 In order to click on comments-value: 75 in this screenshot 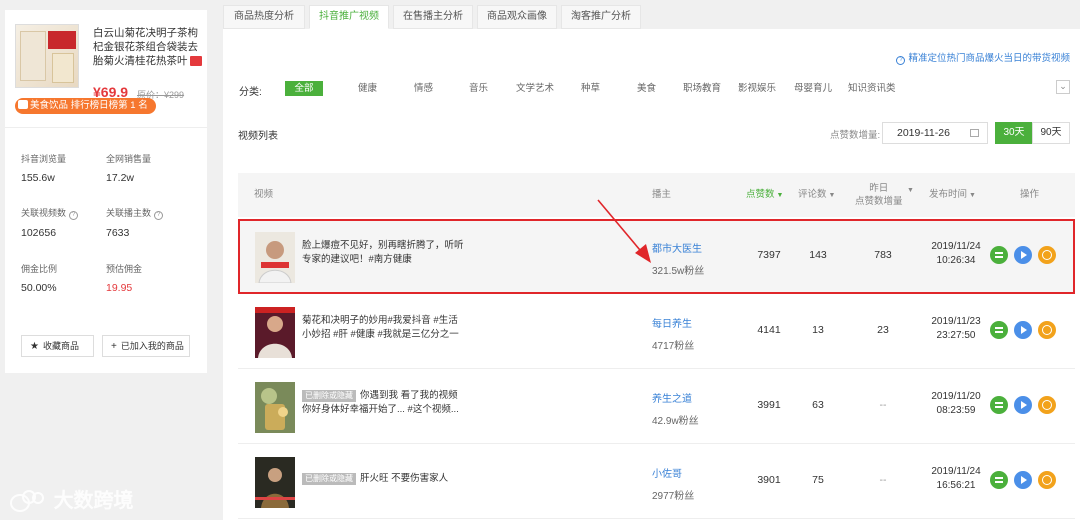, I will do `click(818, 480)`.